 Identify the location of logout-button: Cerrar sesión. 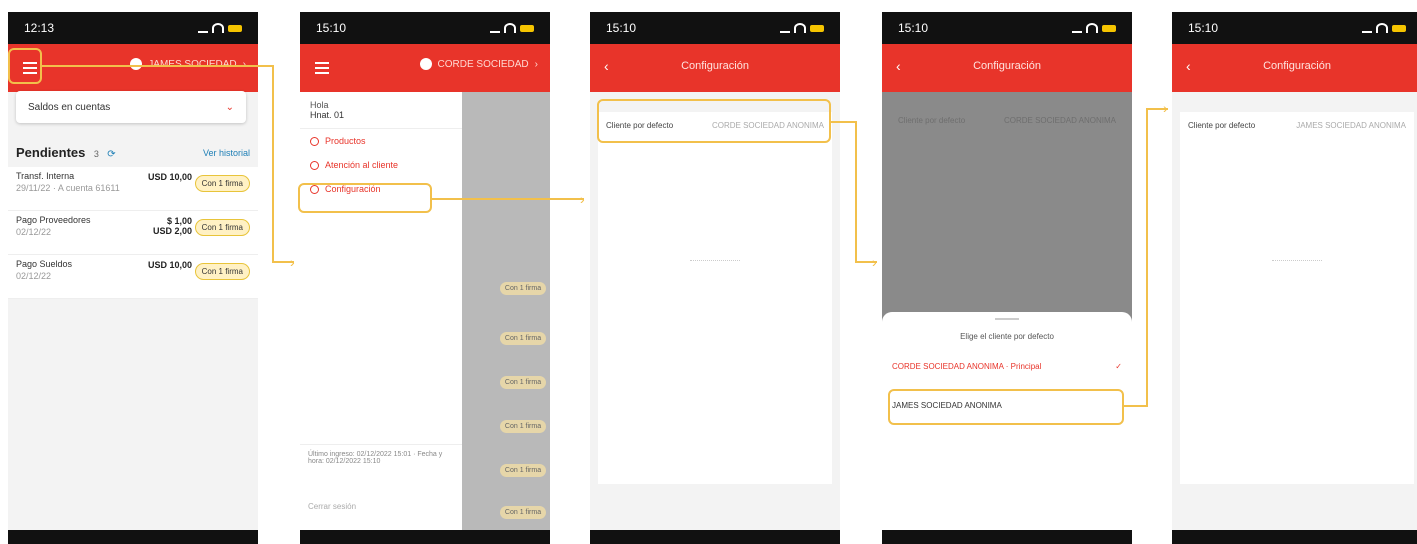
(332, 506).